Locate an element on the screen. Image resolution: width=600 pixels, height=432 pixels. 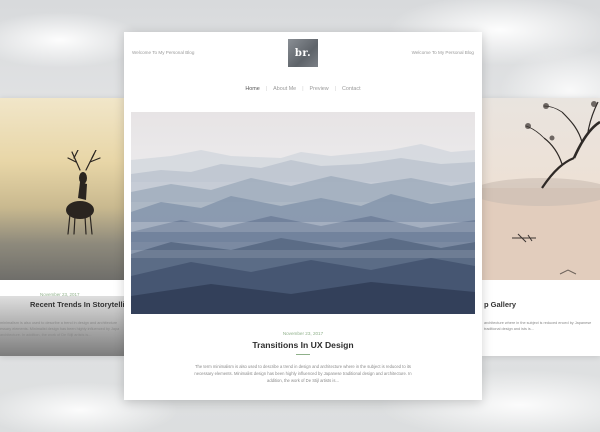
nav-item-home: Home is located at coordinates (252, 89).